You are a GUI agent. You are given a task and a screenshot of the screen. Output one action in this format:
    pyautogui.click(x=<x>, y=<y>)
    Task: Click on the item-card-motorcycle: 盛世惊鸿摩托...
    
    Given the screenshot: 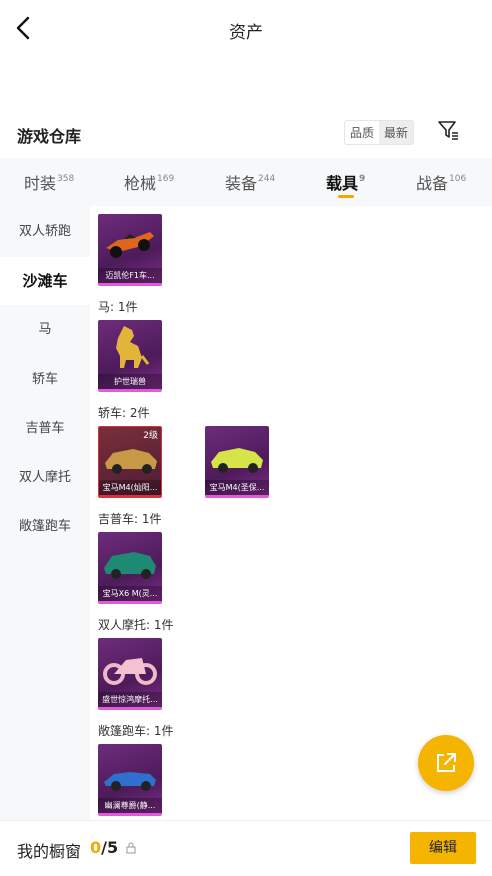 What is the action you would take?
    pyautogui.click(x=130, y=674)
    